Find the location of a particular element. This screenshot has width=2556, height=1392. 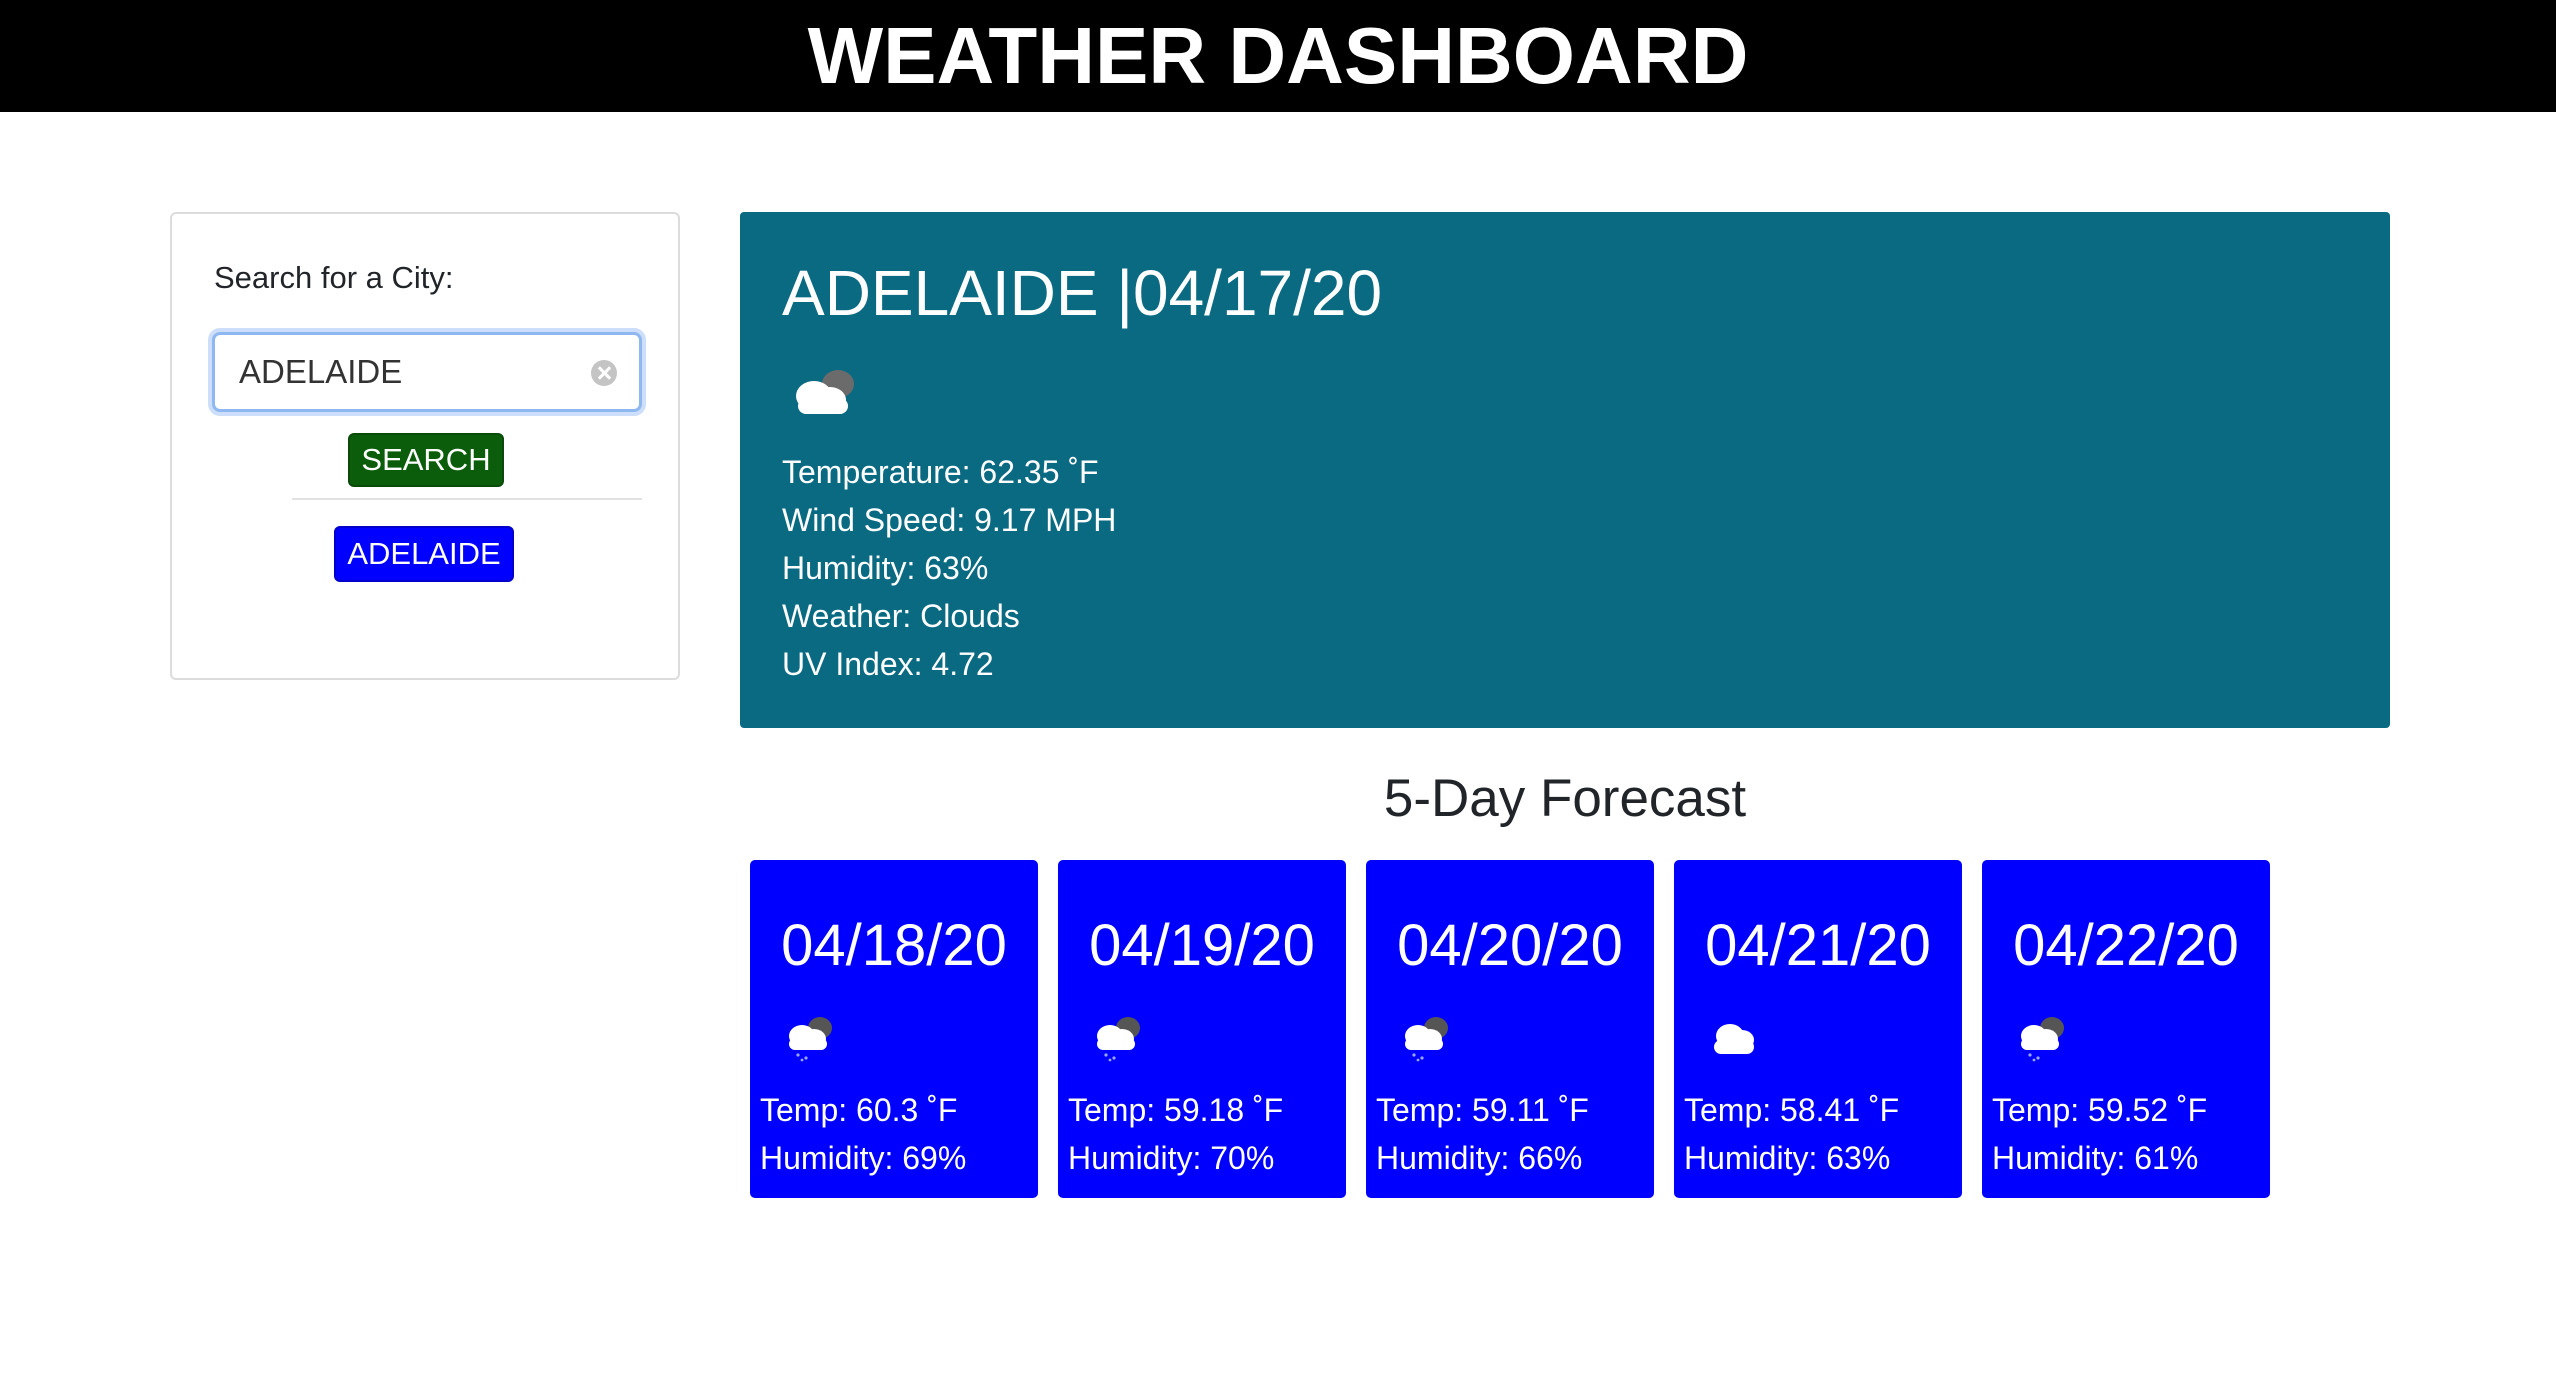

cloud-icon is located at coordinates (1734, 1039).